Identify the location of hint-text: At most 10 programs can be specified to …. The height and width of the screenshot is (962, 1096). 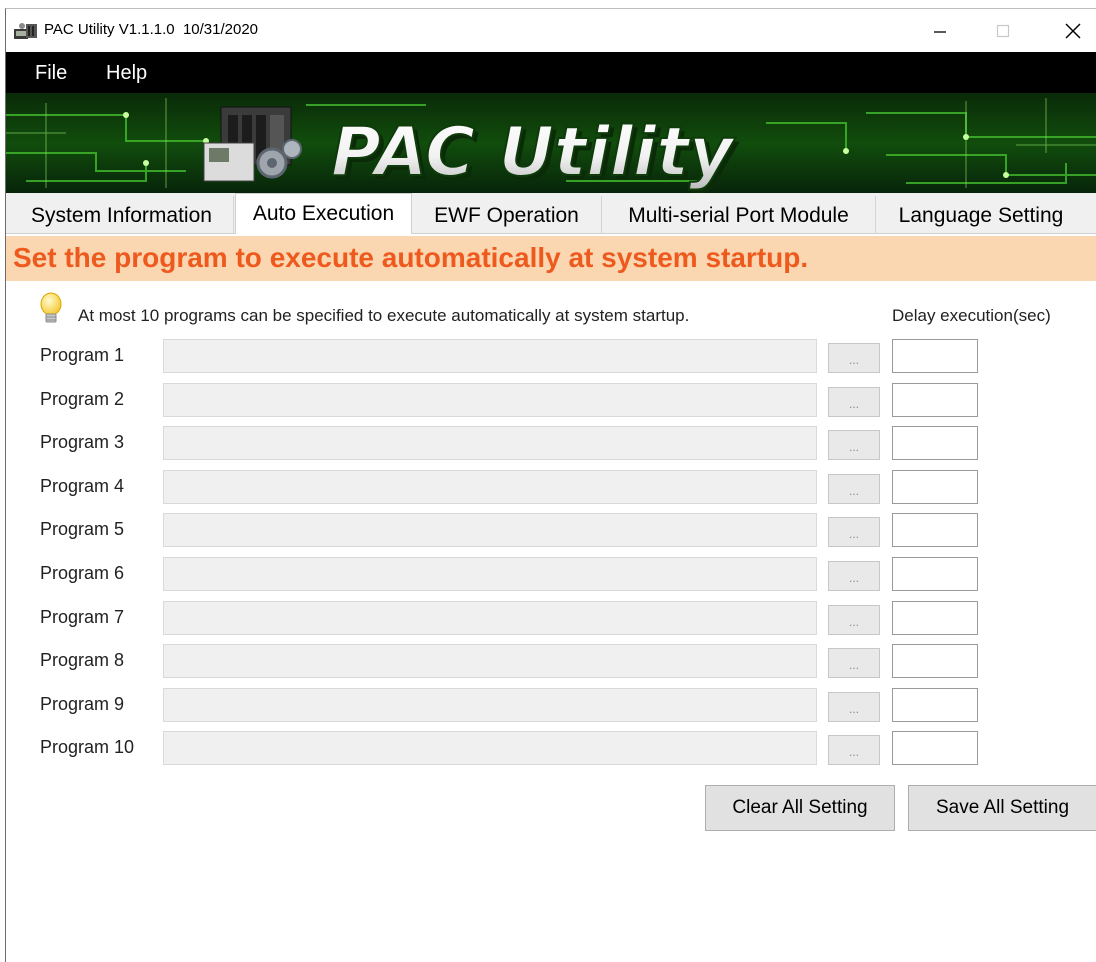
(384, 315).